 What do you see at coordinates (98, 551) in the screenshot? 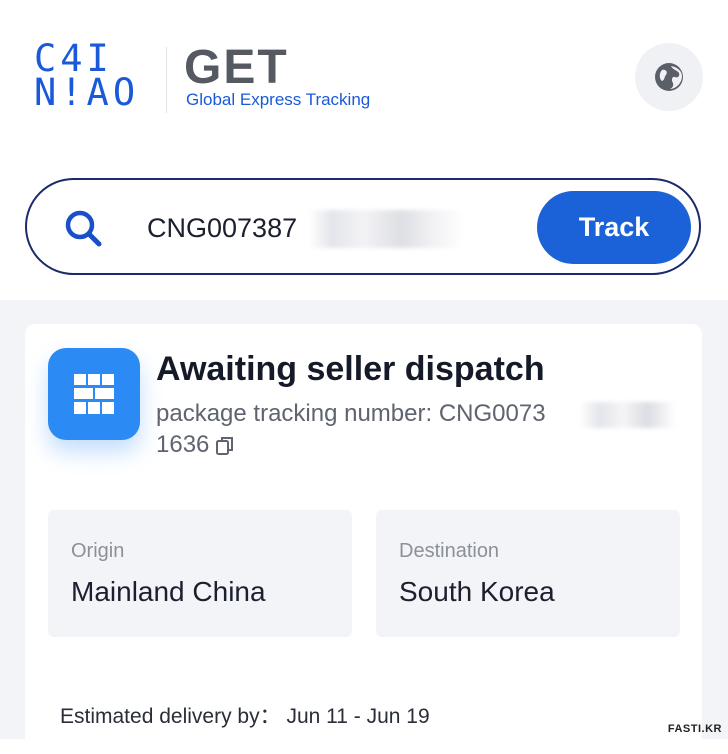
I see `origin-label: Origin` at bounding box center [98, 551].